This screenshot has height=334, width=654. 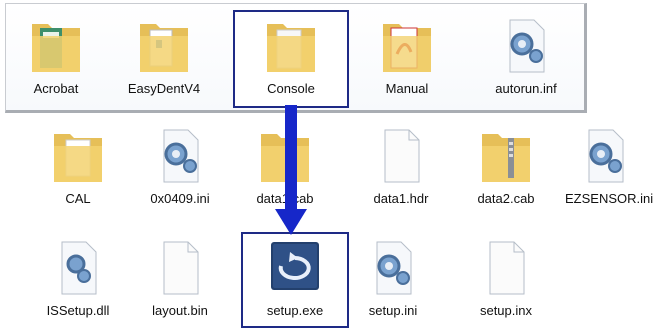 What do you see at coordinates (180, 310) in the screenshot?
I see `file-label: layout.bin` at bounding box center [180, 310].